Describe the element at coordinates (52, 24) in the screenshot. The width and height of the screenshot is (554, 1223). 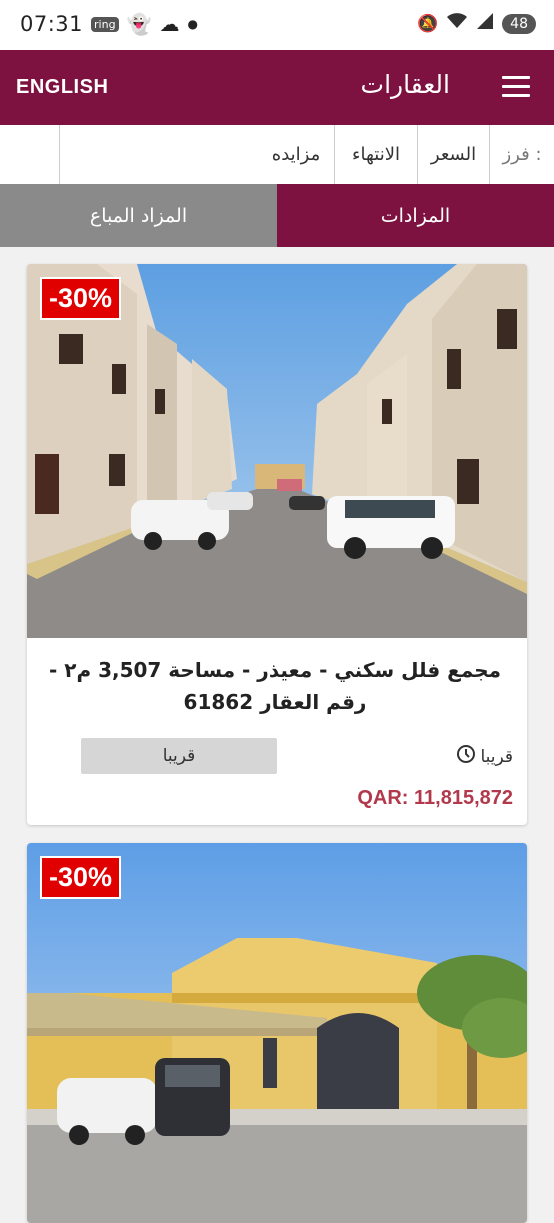
I see `status-time: 07:31` at that location.